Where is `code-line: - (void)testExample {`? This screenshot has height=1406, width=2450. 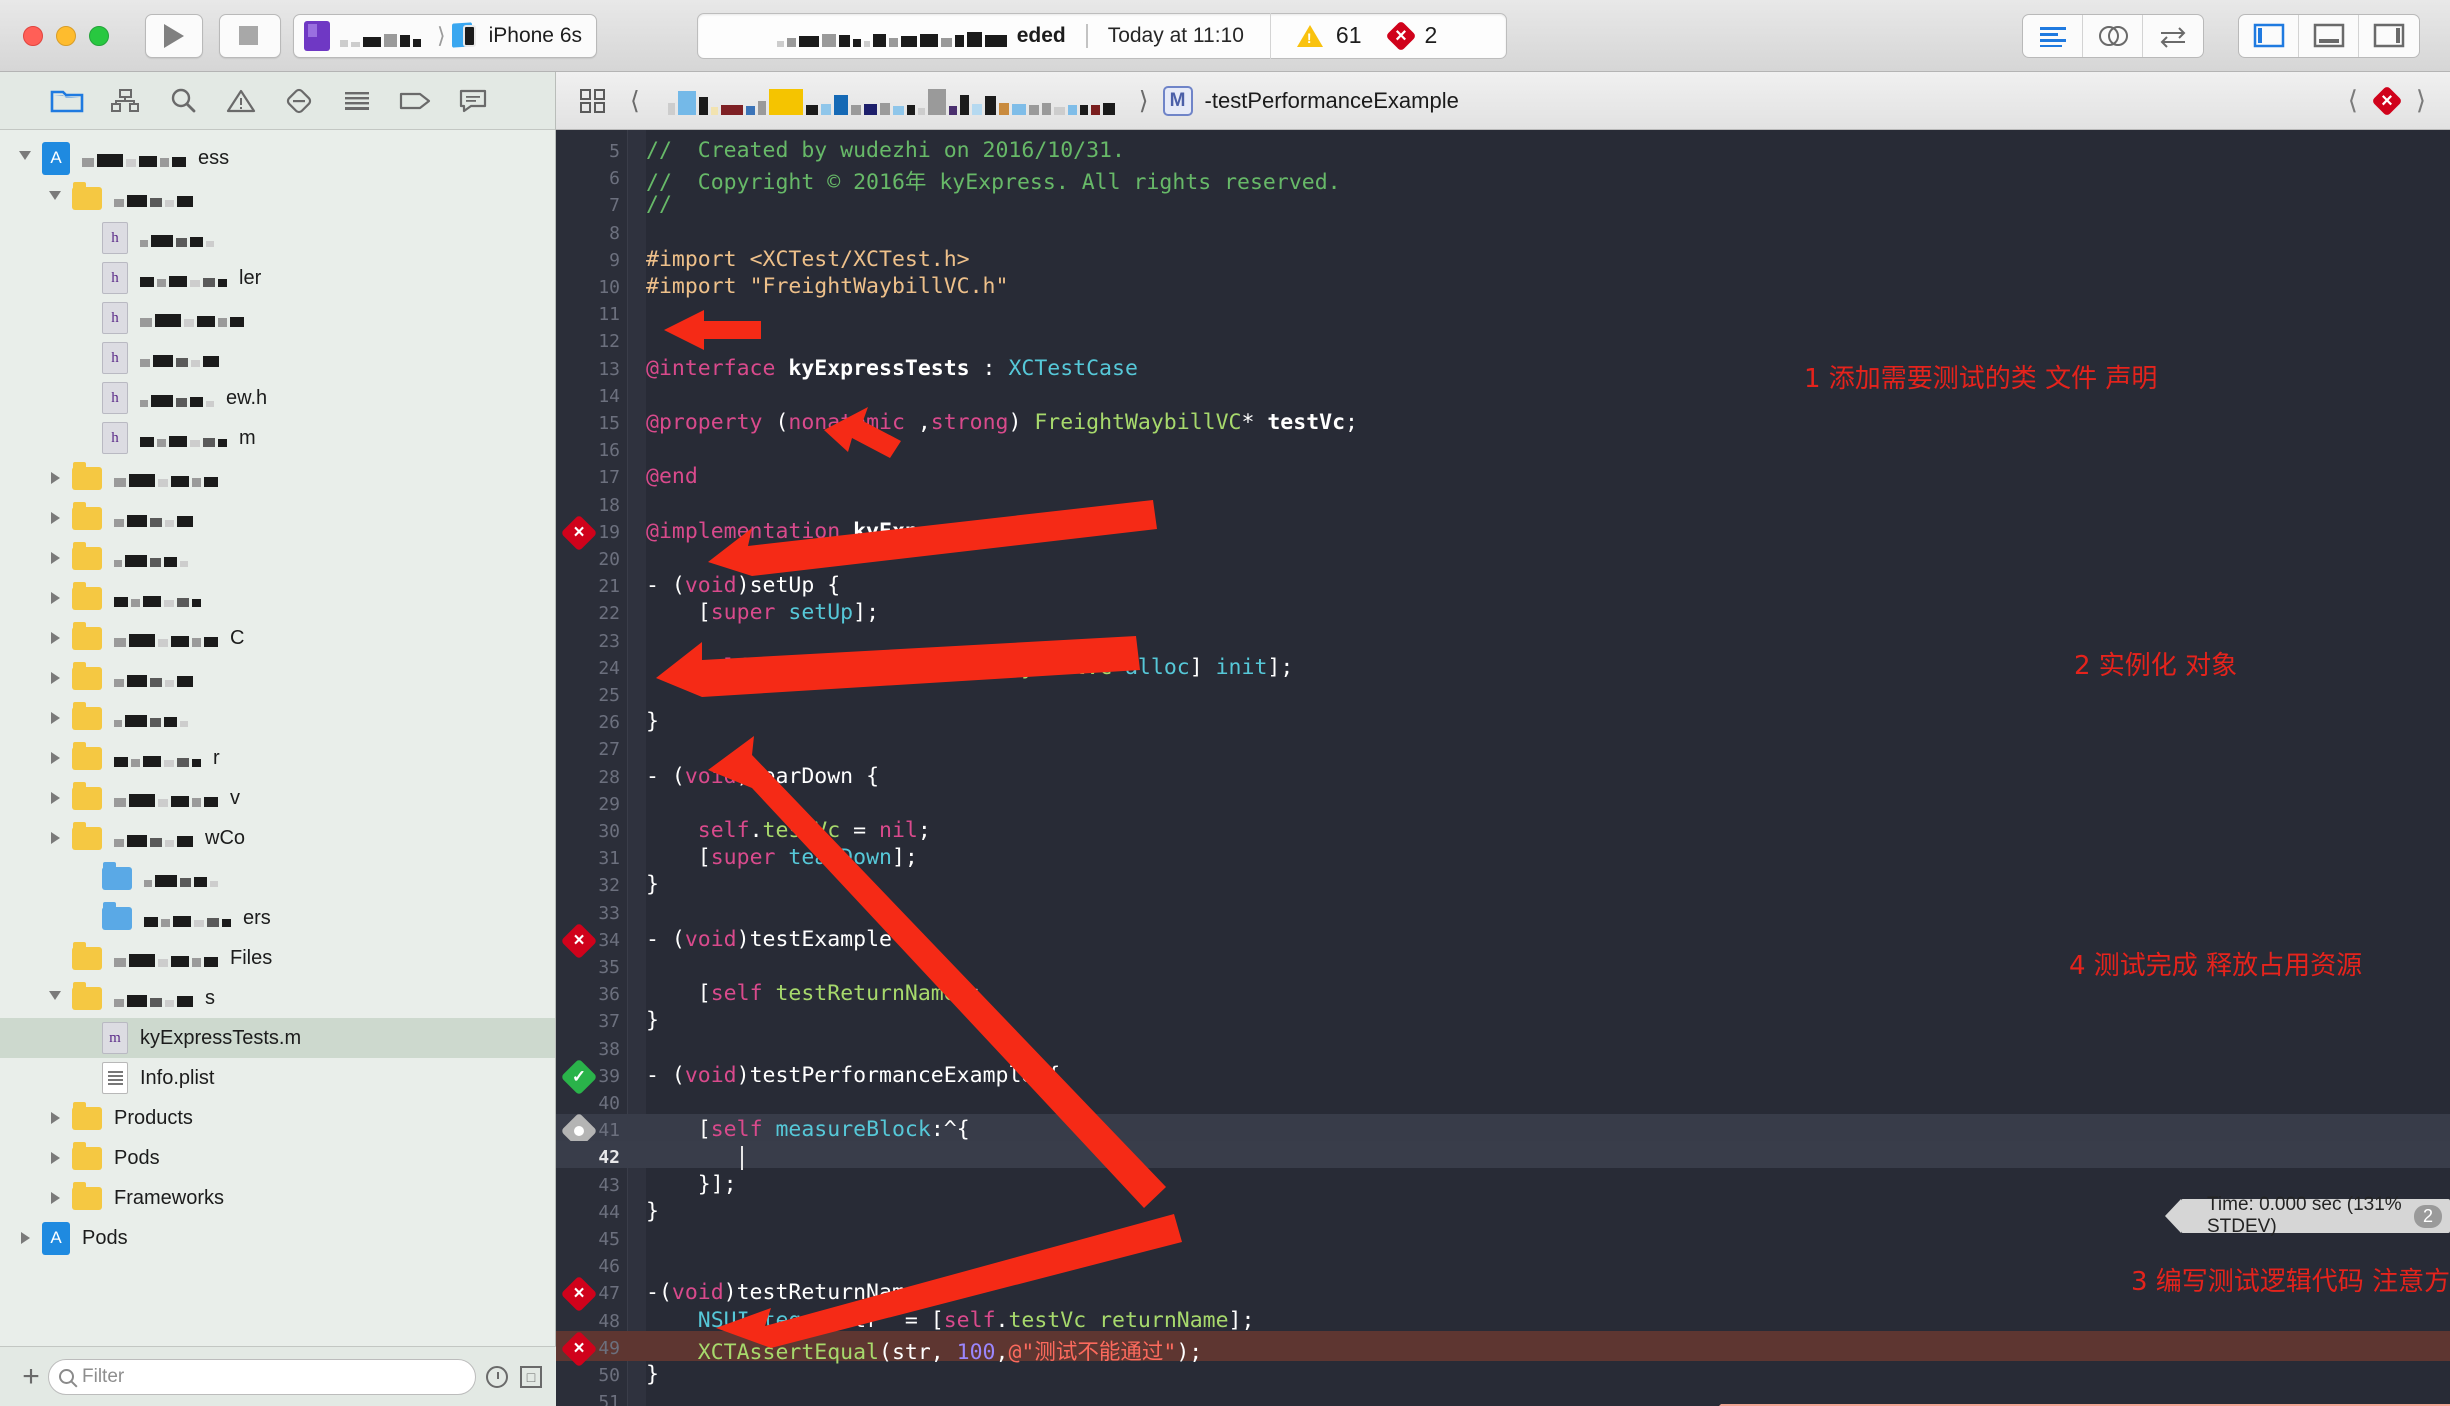
code-line: - (void)testExample { is located at coordinates (782, 939).